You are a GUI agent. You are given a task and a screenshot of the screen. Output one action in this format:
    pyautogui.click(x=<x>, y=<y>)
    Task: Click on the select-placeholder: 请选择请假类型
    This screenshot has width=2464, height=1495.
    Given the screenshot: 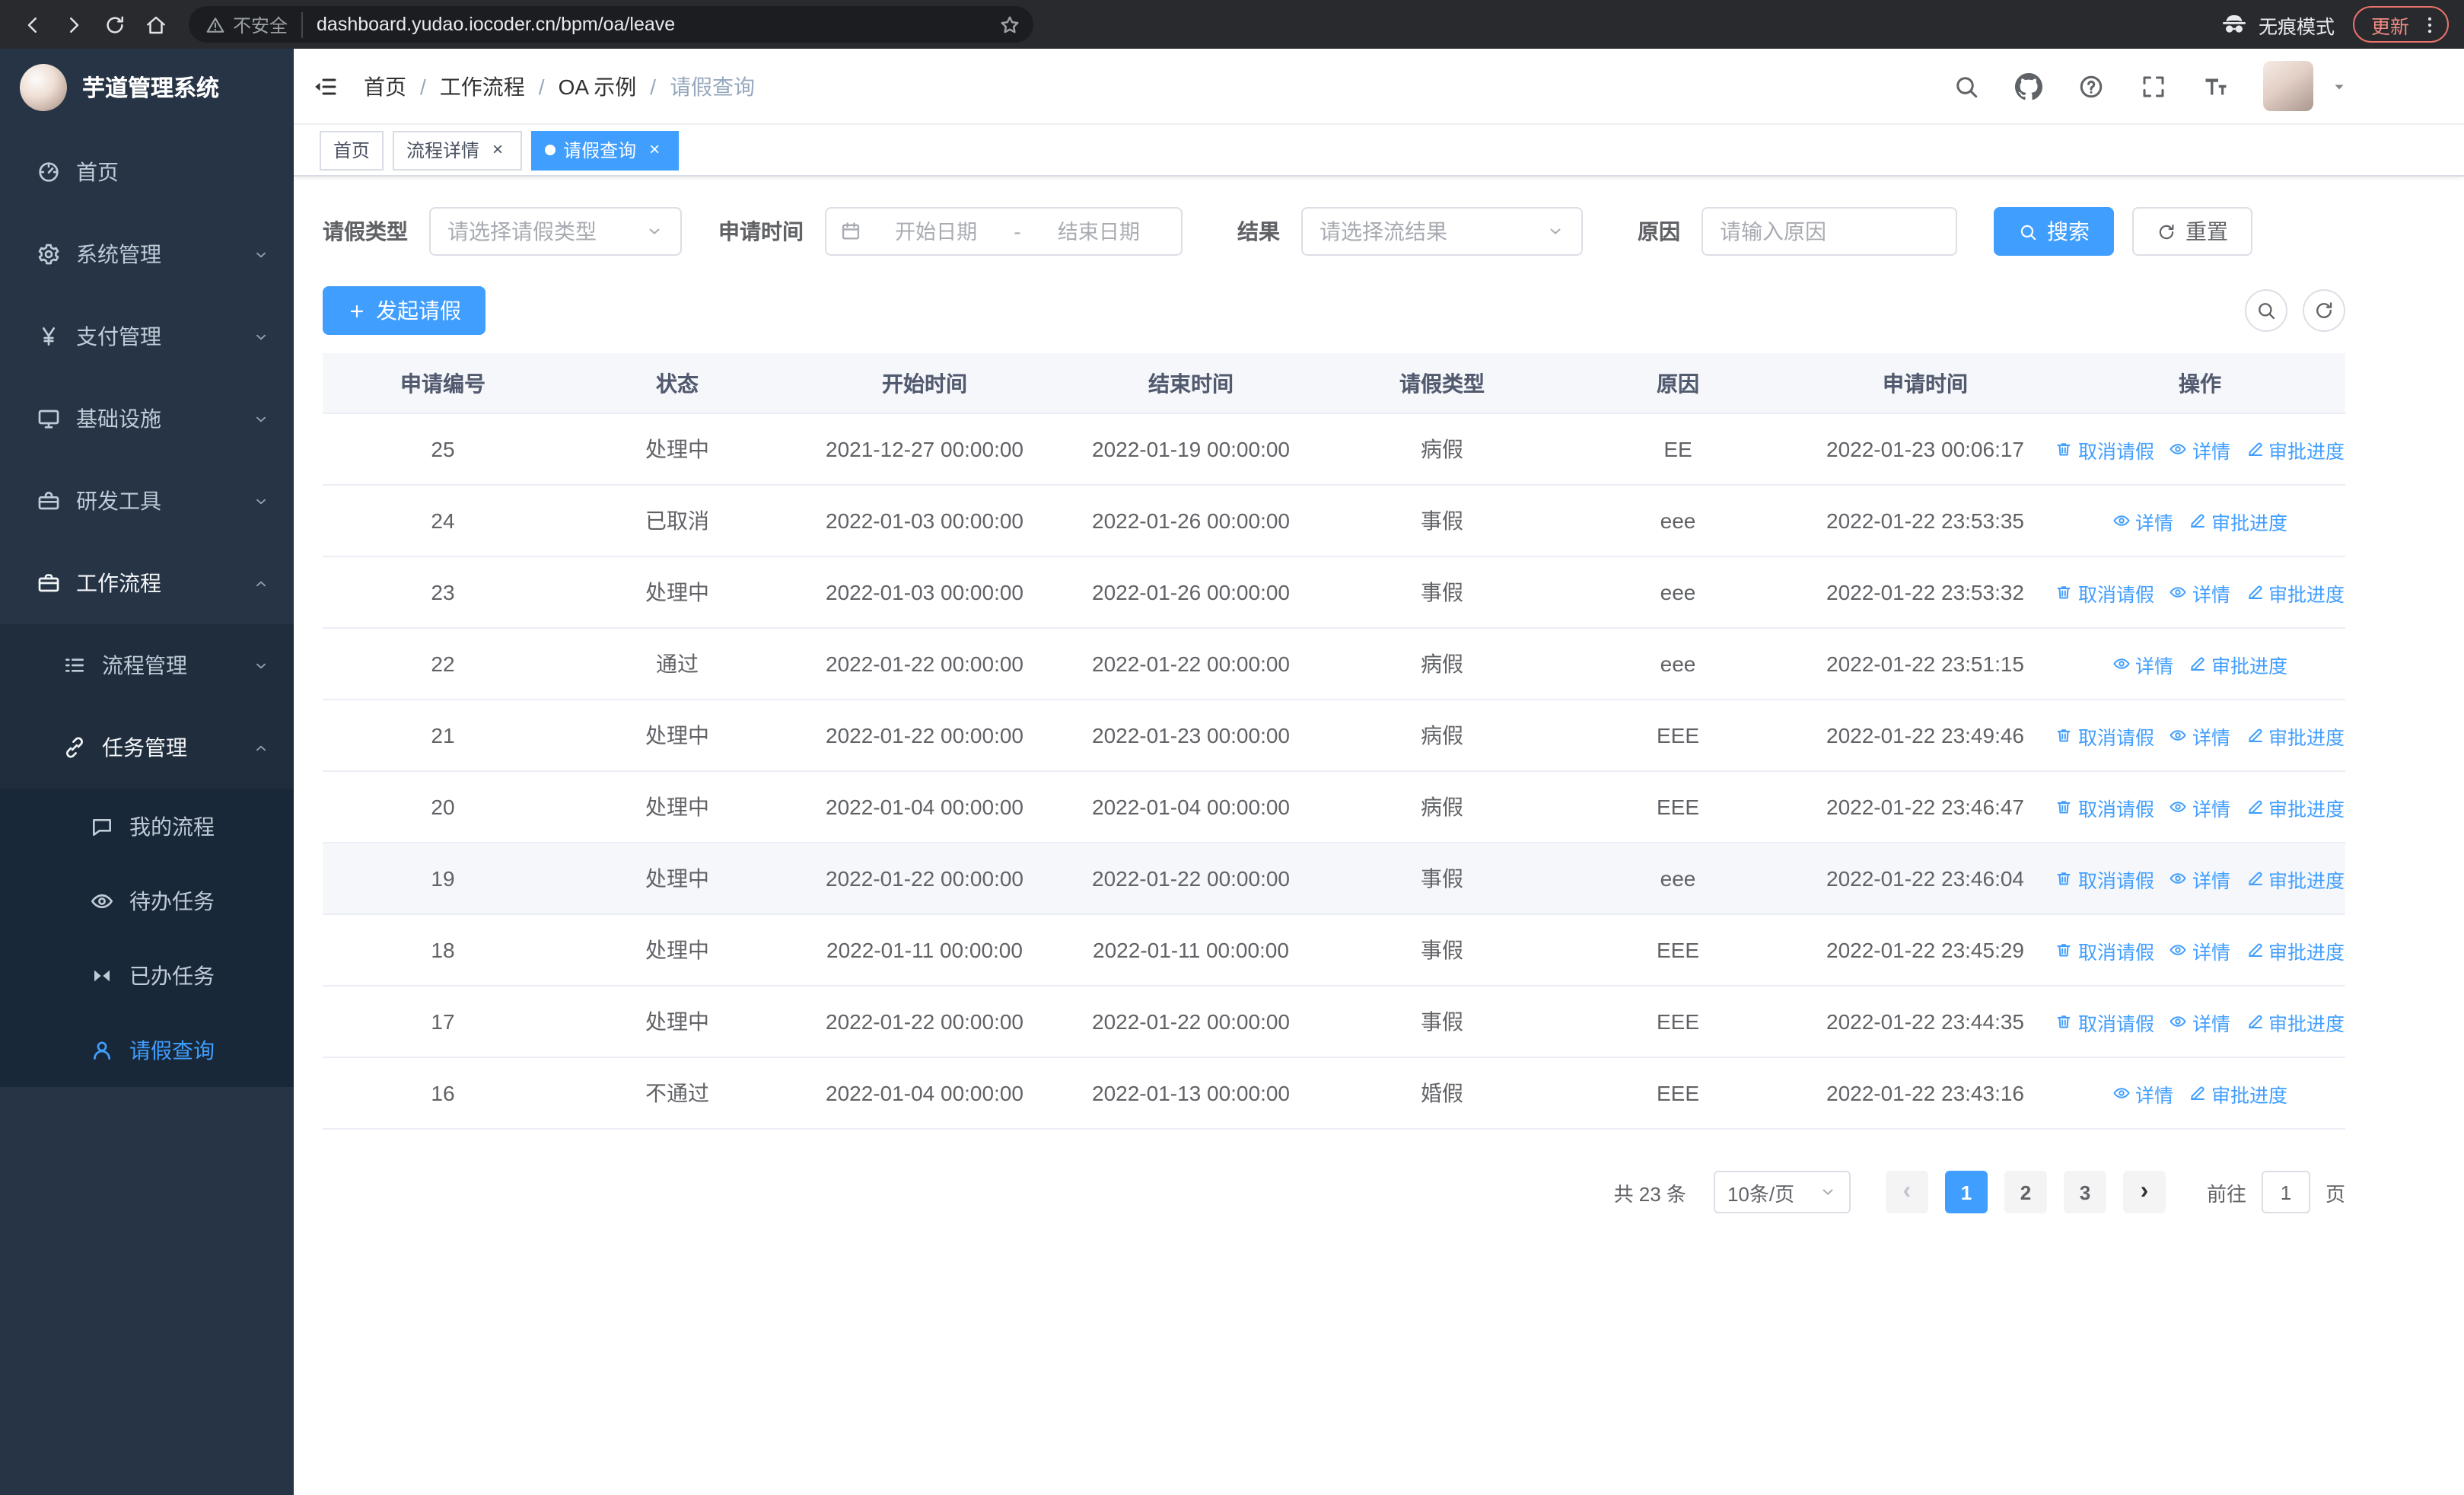 What is the action you would take?
    pyautogui.click(x=522, y=231)
    